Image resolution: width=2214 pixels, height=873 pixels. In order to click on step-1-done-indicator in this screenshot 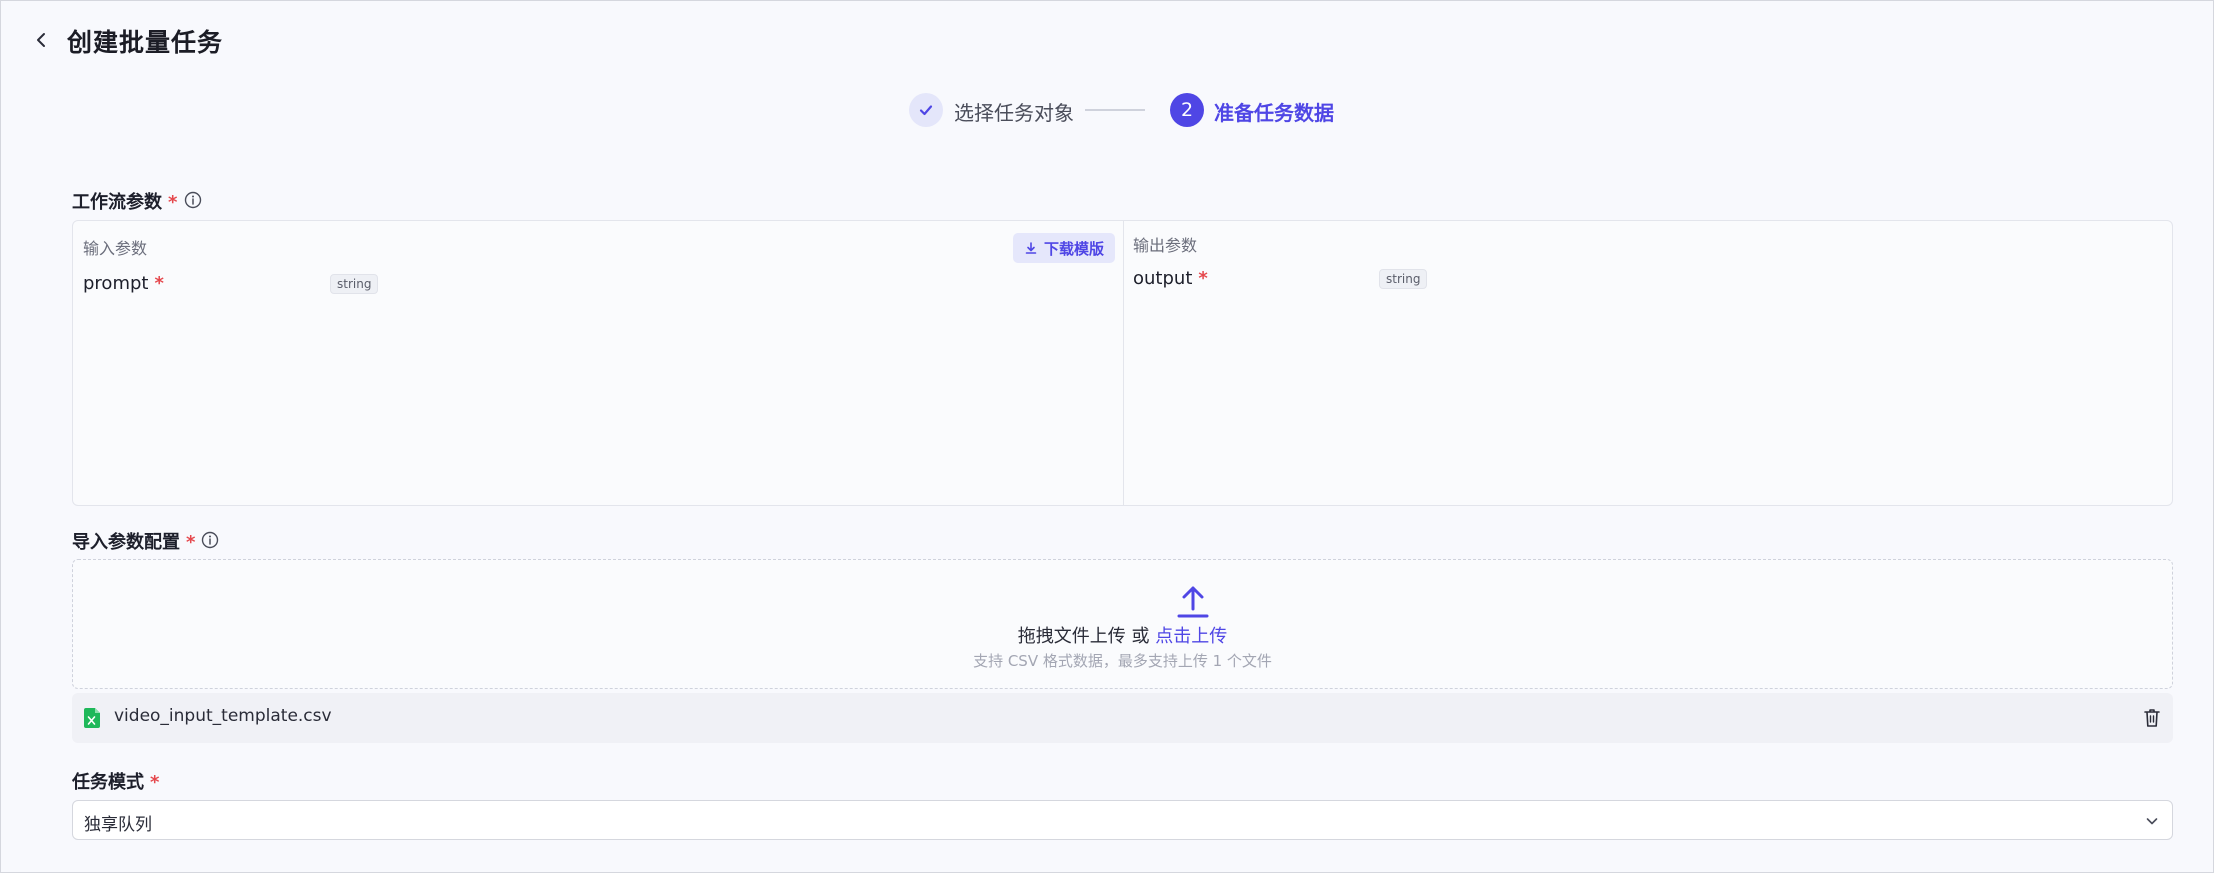, I will do `click(926, 110)`.